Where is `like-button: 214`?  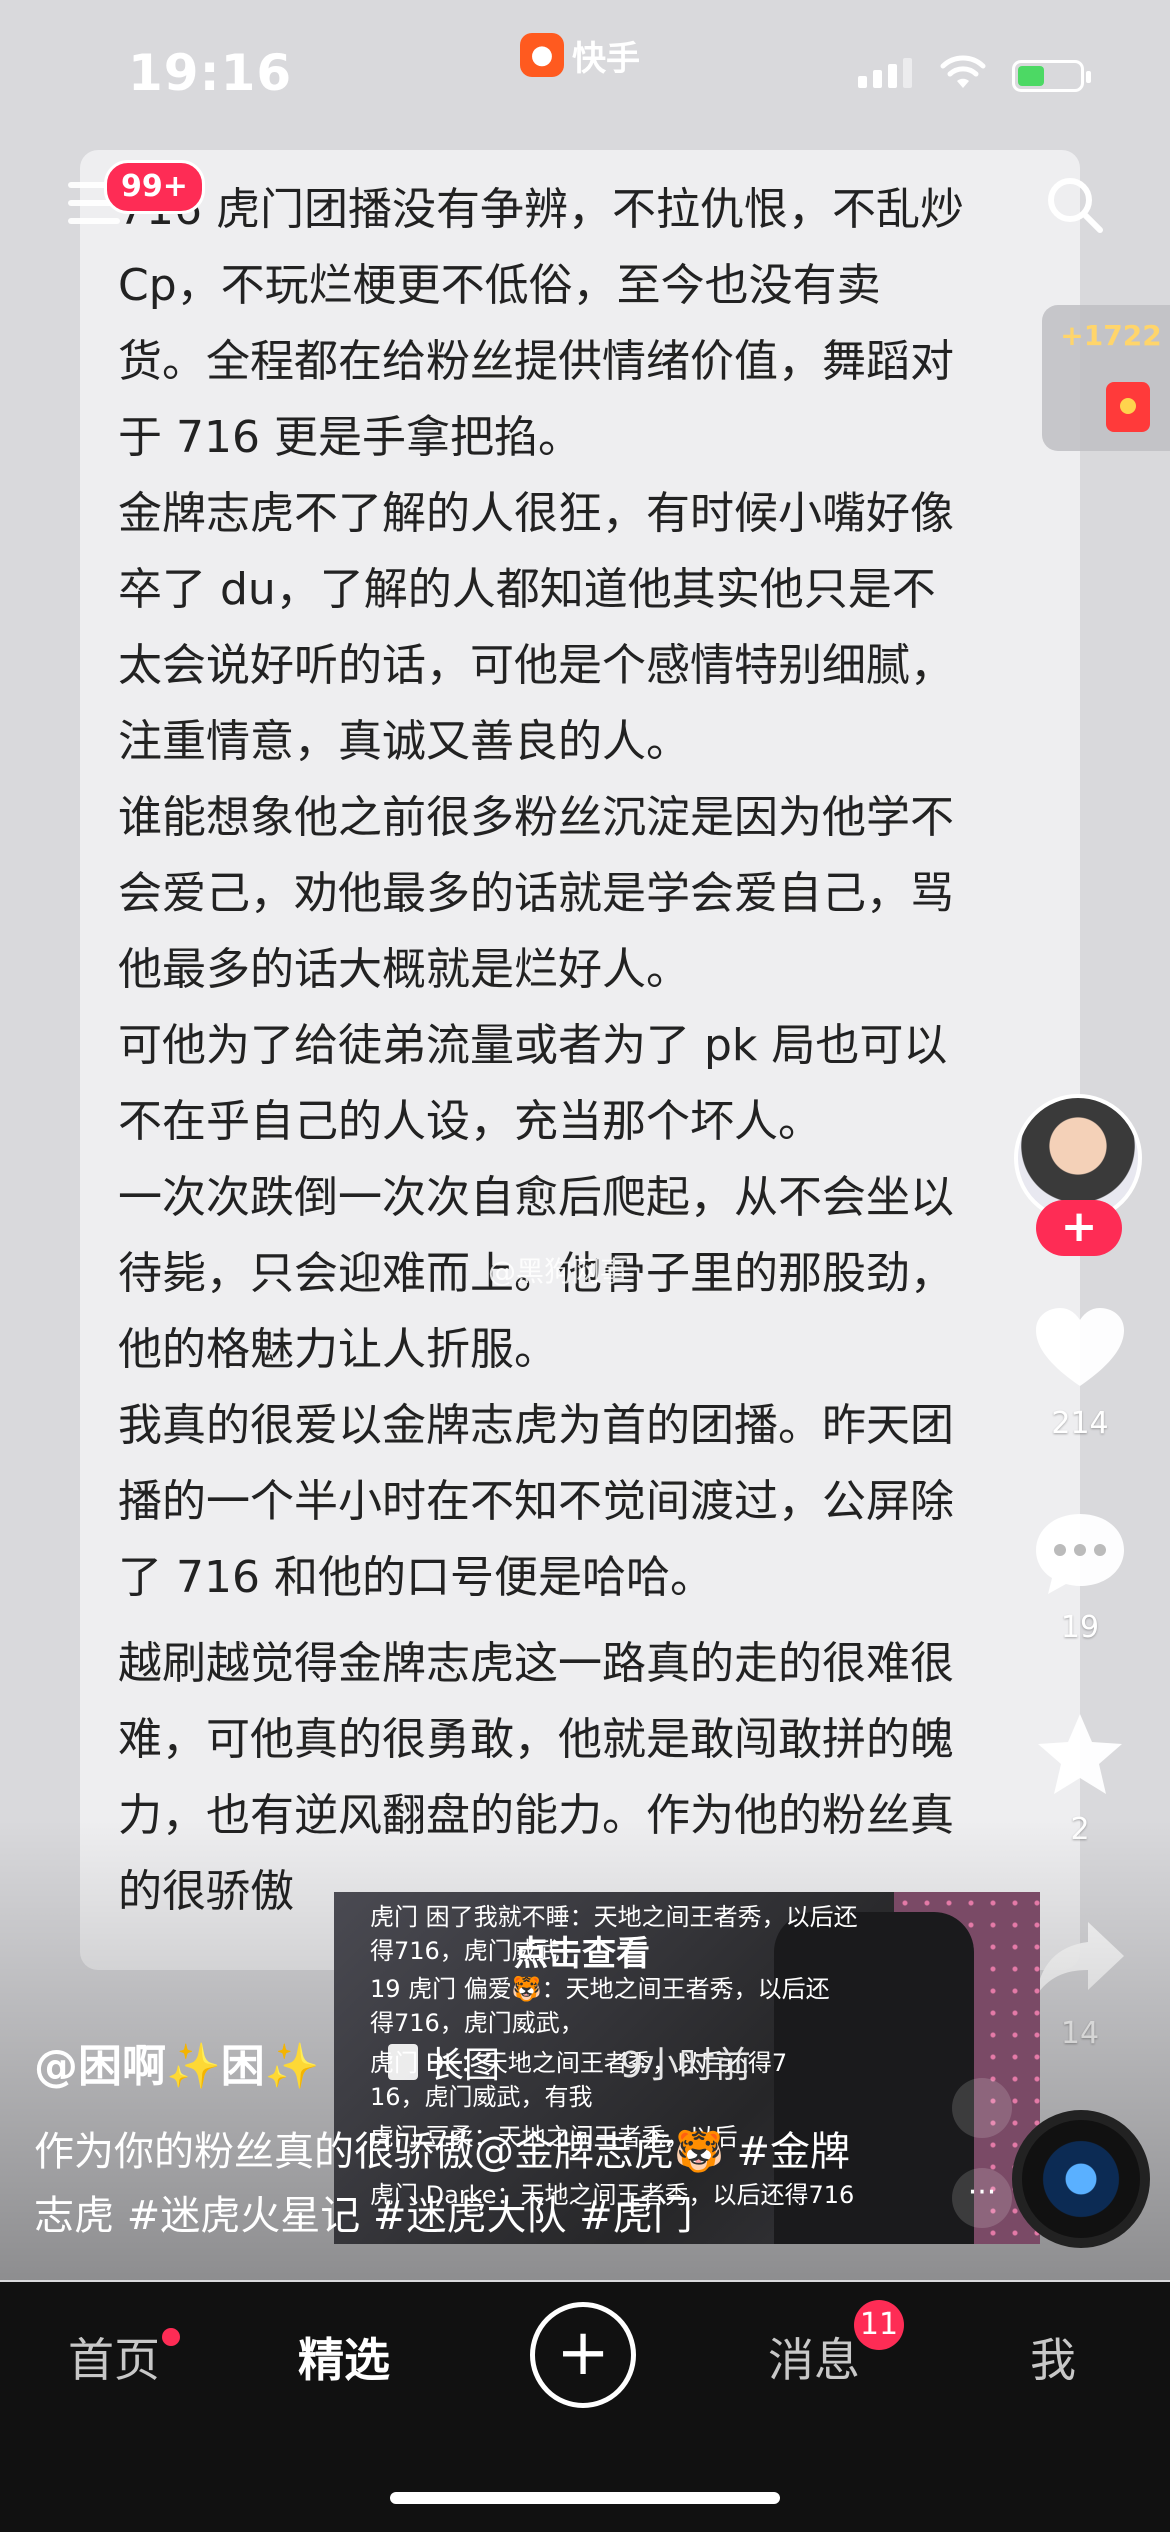
like-button: 214 is located at coordinates (1080, 1373).